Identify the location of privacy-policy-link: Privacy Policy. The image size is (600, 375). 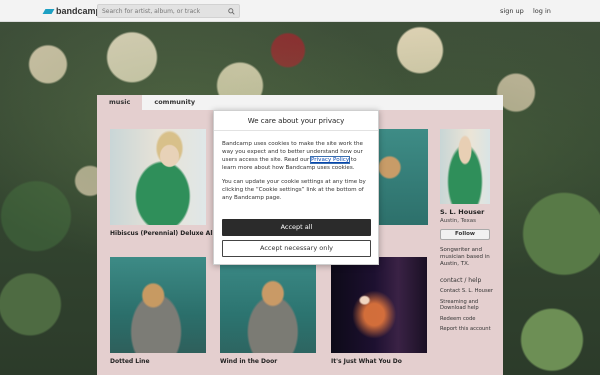
(330, 160).